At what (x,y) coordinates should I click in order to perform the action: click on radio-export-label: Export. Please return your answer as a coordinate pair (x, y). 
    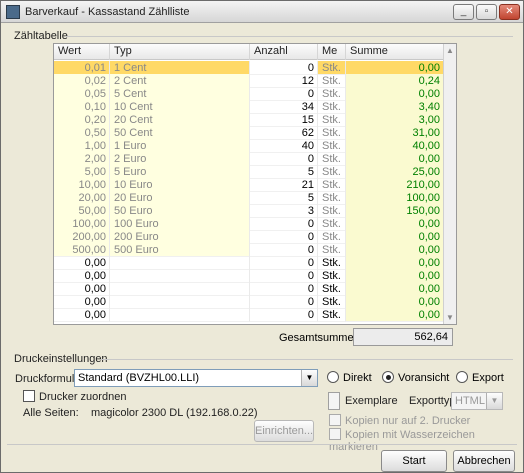
    Looking at the image, I should click on (488, 378).